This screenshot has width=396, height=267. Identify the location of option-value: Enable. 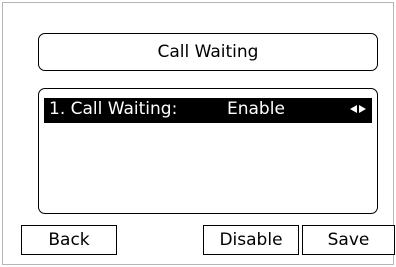
(256, 109).